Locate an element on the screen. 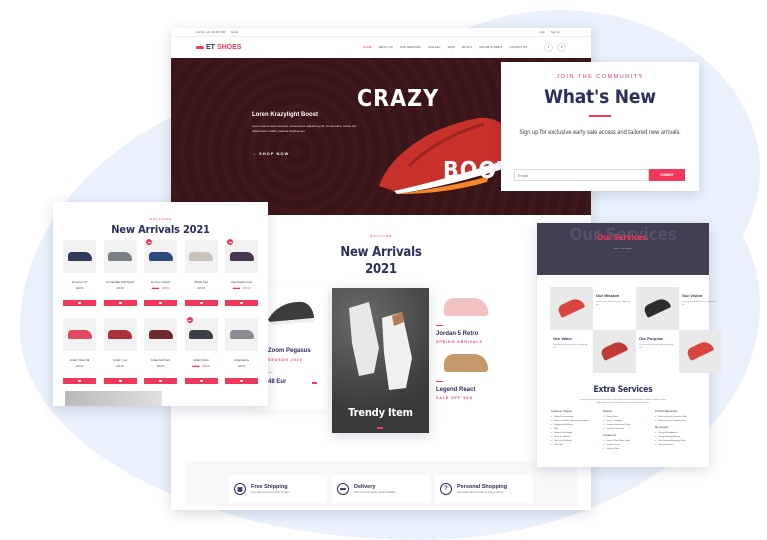  shop-now-button: → SHOP NOW is located at coordinates (270, 153).